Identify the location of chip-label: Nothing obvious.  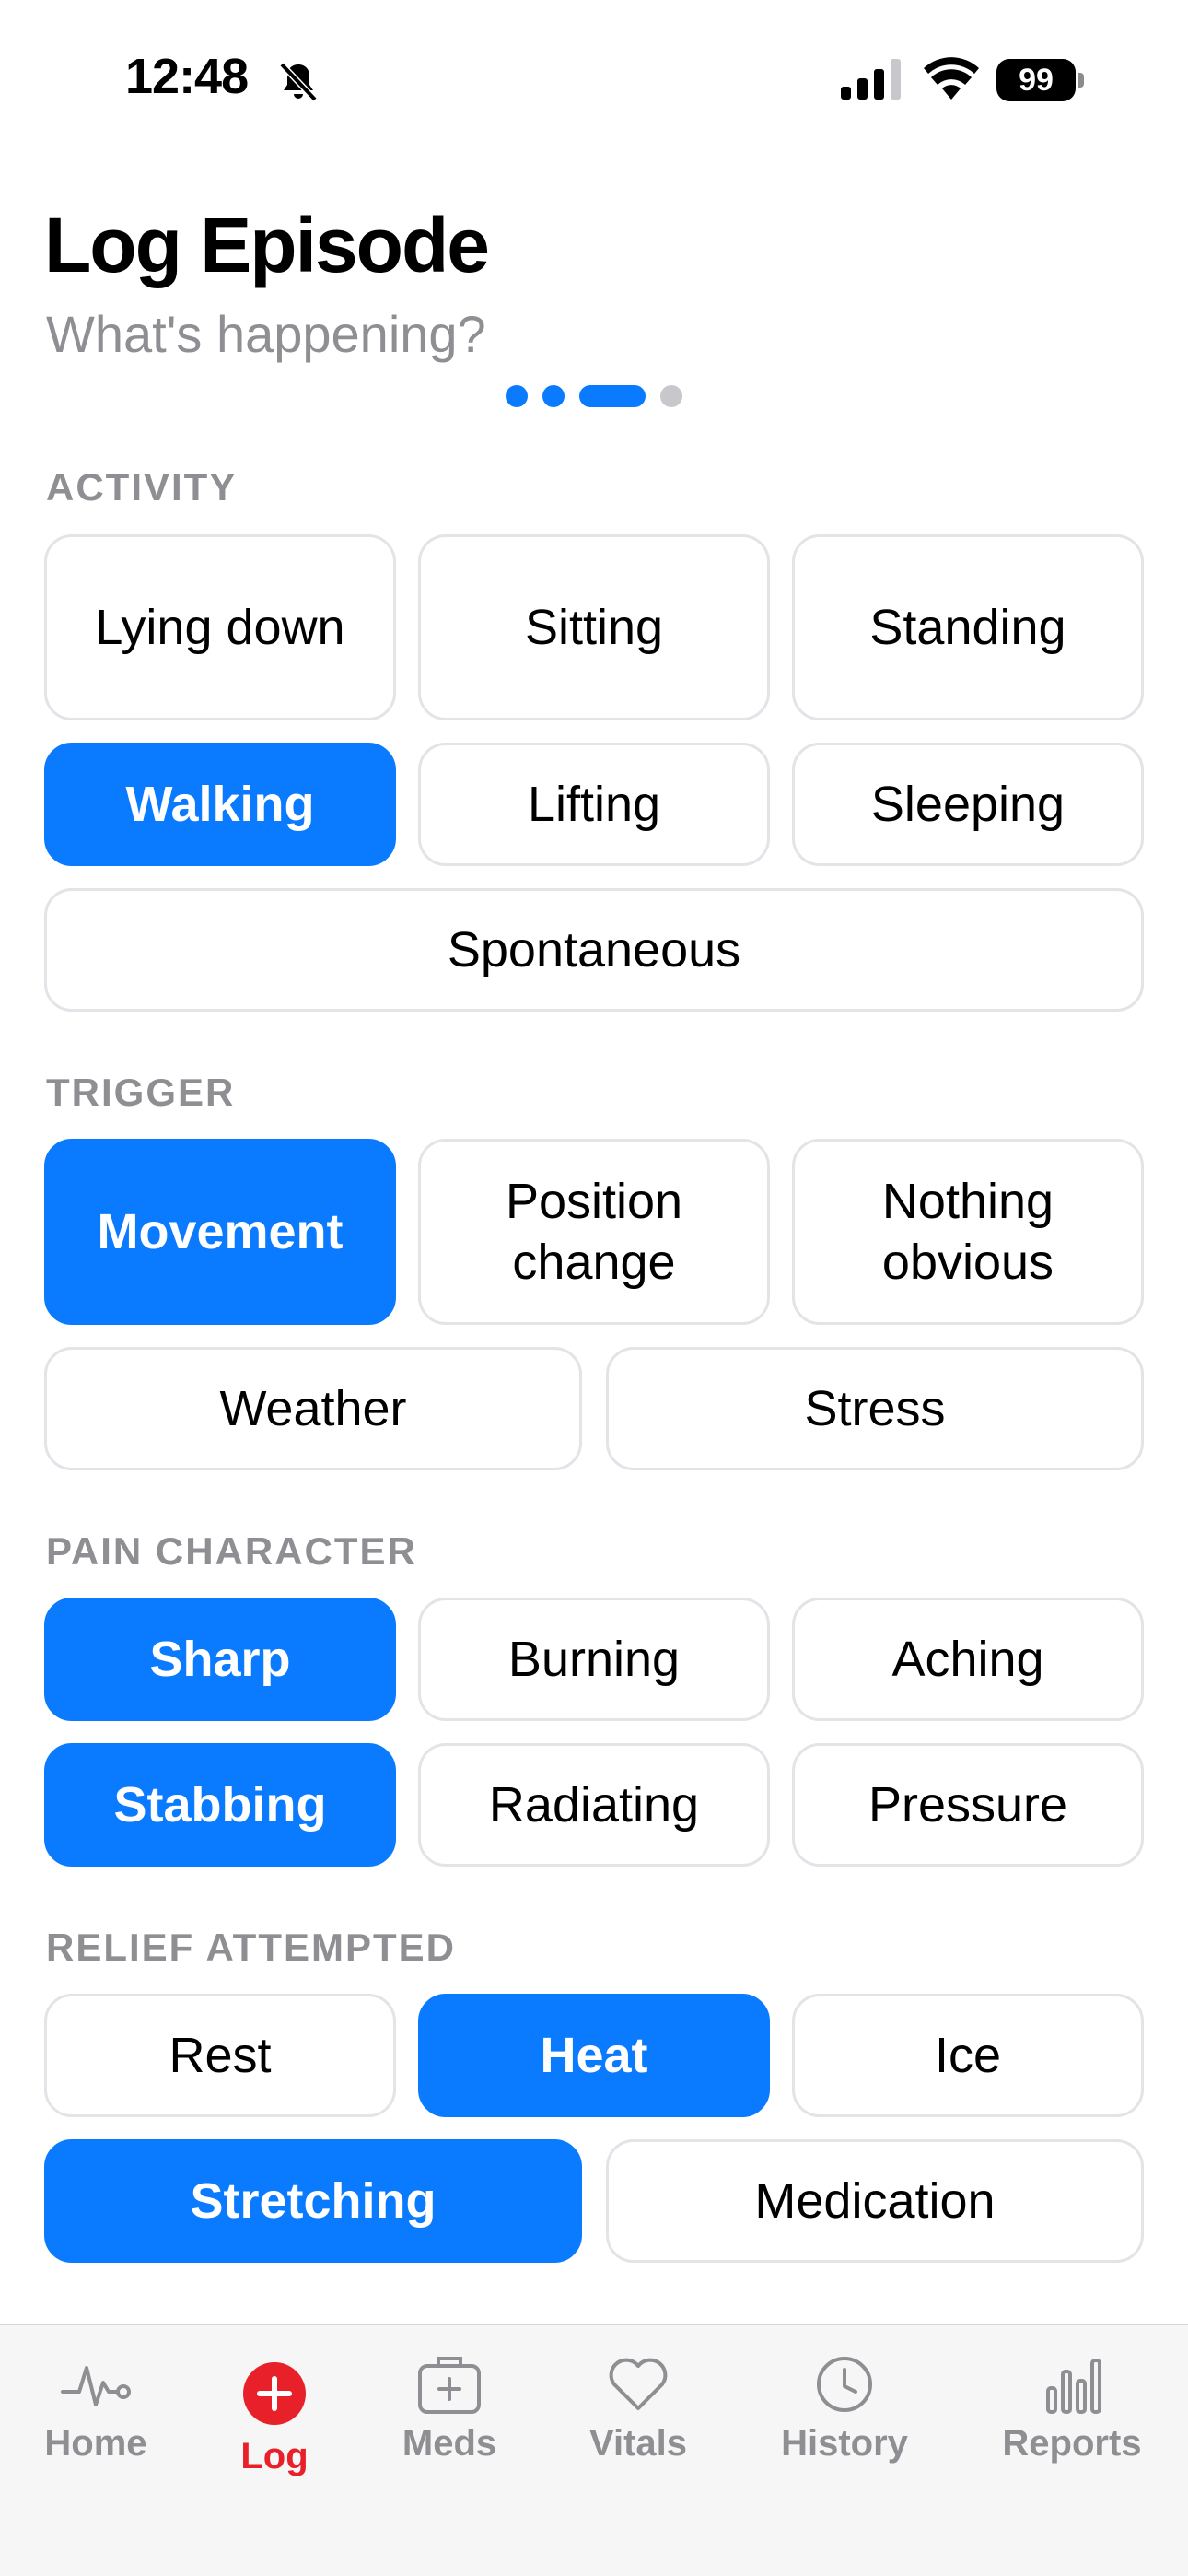
(967, 1232).